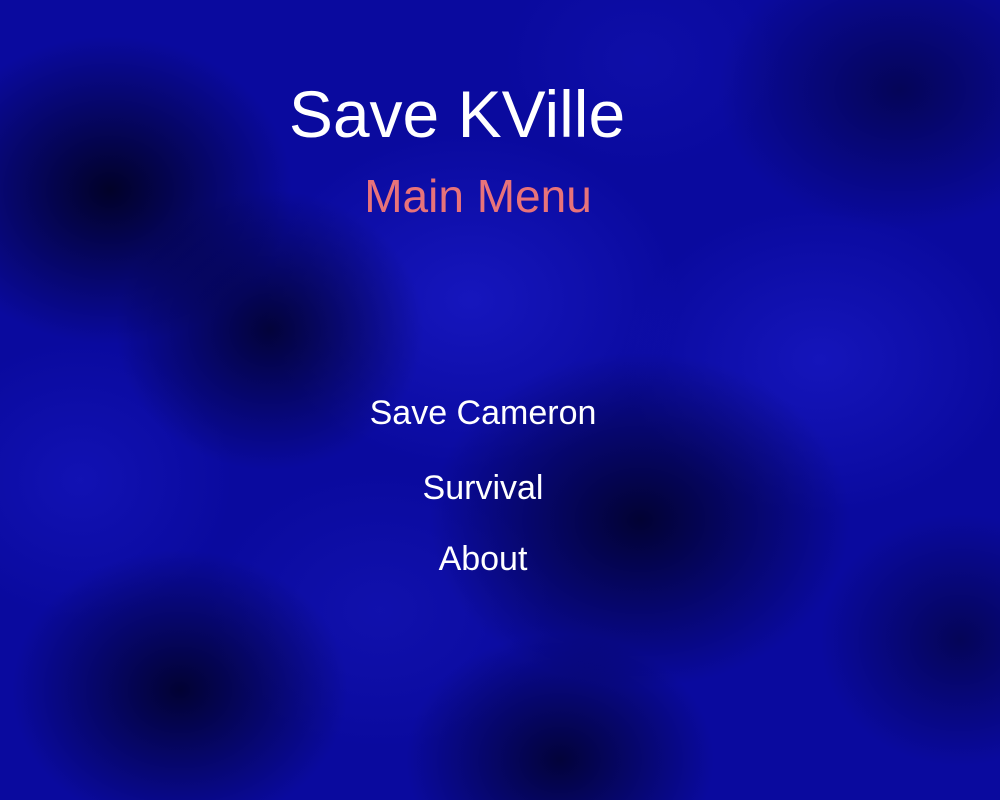  I want to click on menu-item-about: About, so click(483, 559).